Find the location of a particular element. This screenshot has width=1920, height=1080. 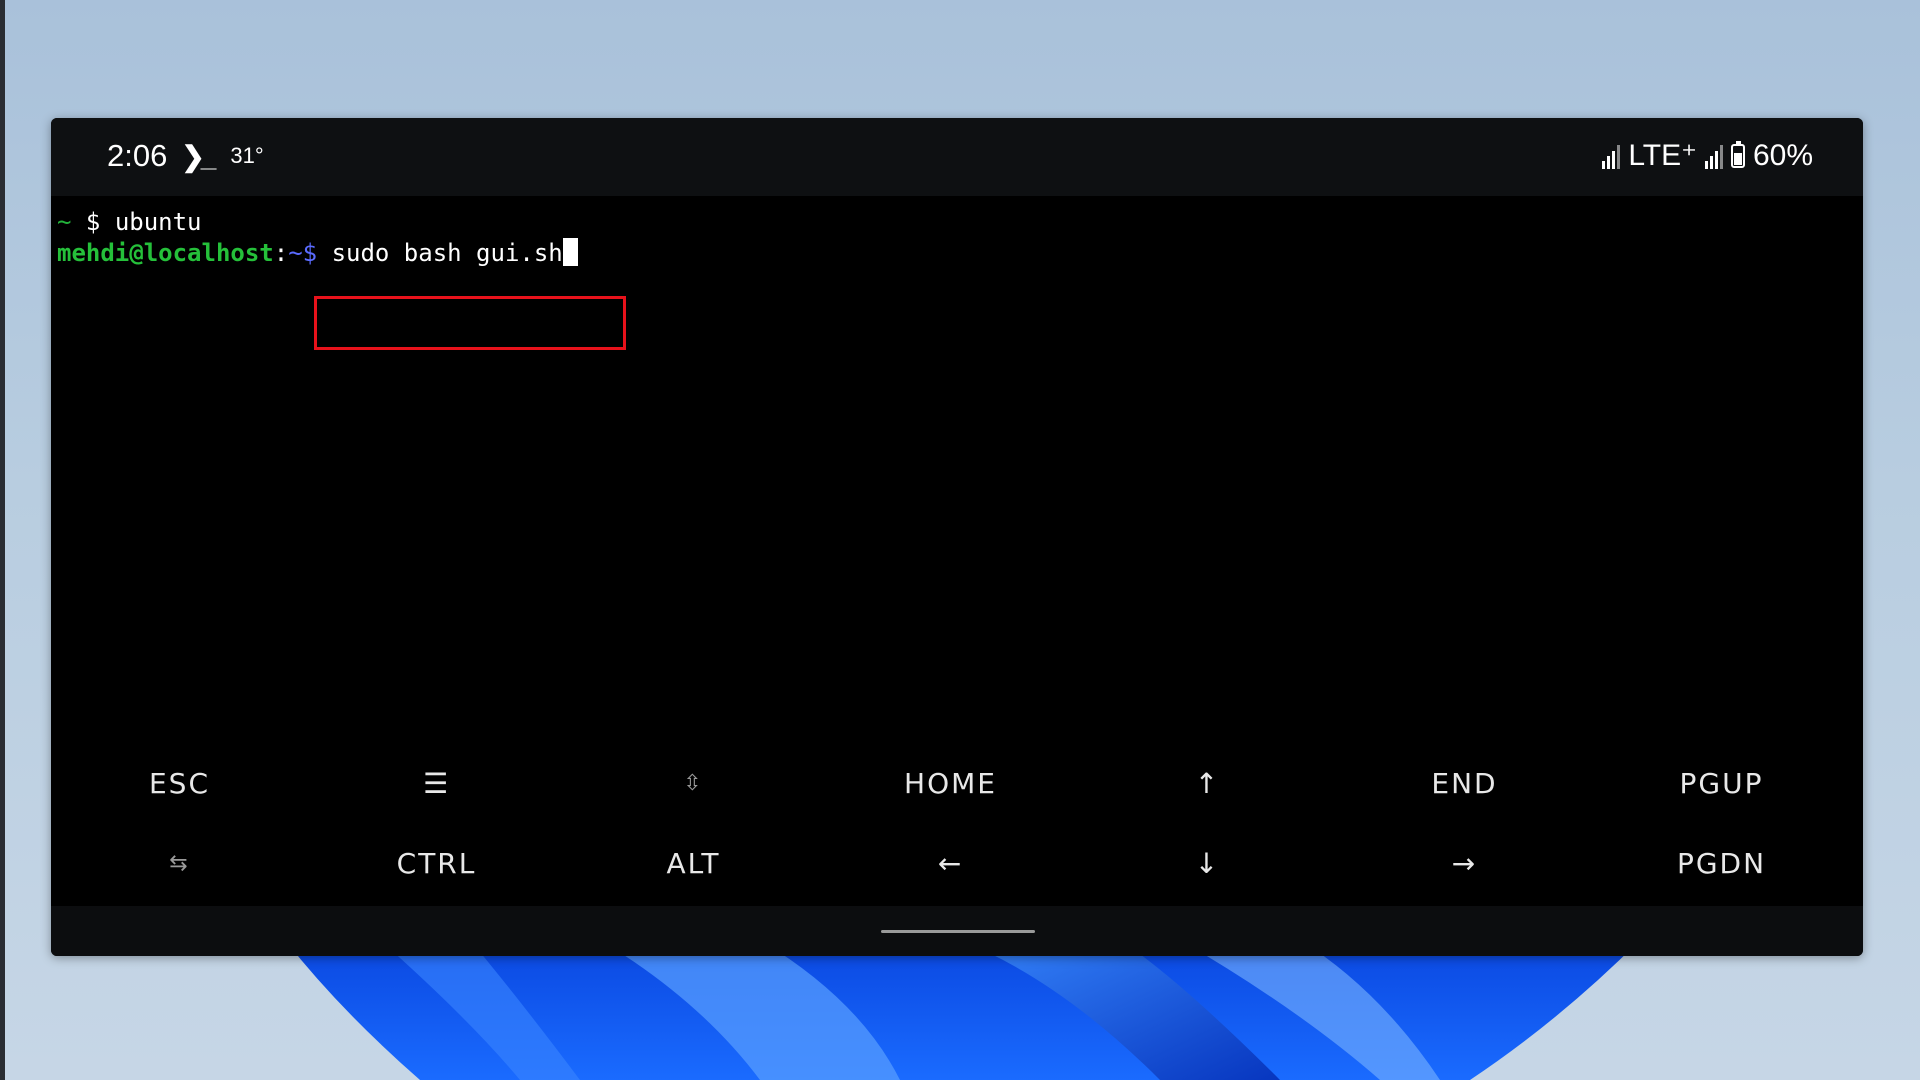

left-arrow-key: ← is located at coordinates (950, 863).